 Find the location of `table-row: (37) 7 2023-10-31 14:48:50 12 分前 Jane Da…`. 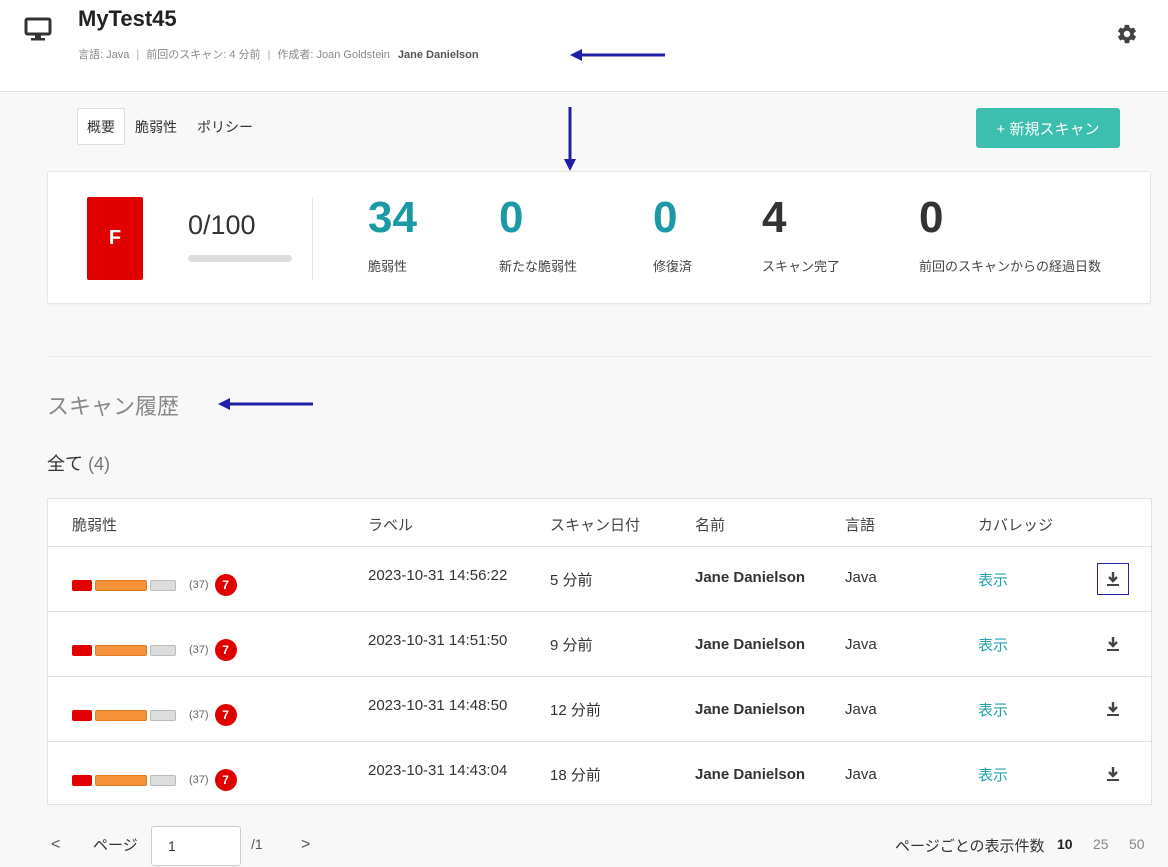

table-row: (37) 7 2023-10-31 14:48:50 12 分前 Jane Da… is located at coordinates (599, 709).